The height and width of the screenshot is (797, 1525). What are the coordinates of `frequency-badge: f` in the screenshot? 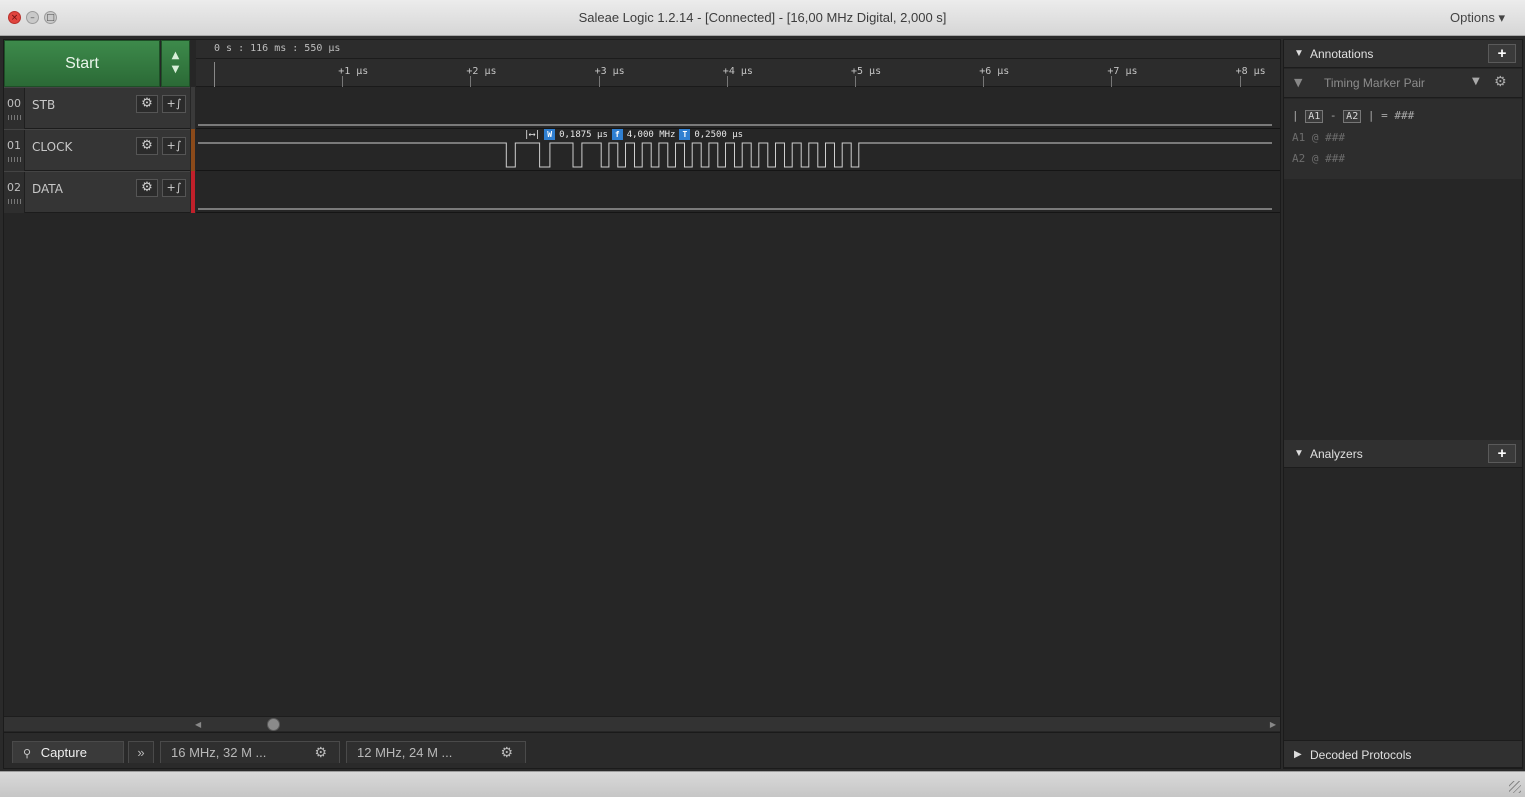 It's located at (617, 134).